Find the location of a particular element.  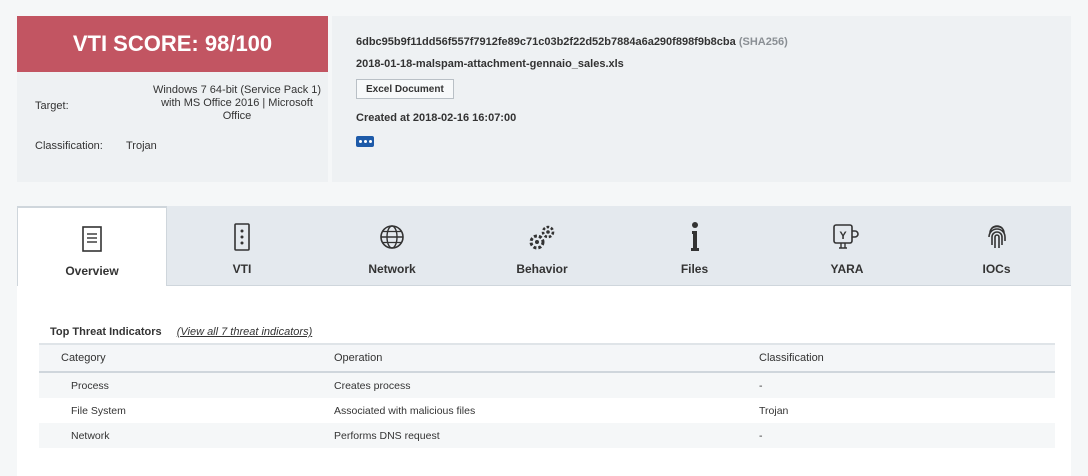

tab-vti: VTI is located at coordinates (242, 246).